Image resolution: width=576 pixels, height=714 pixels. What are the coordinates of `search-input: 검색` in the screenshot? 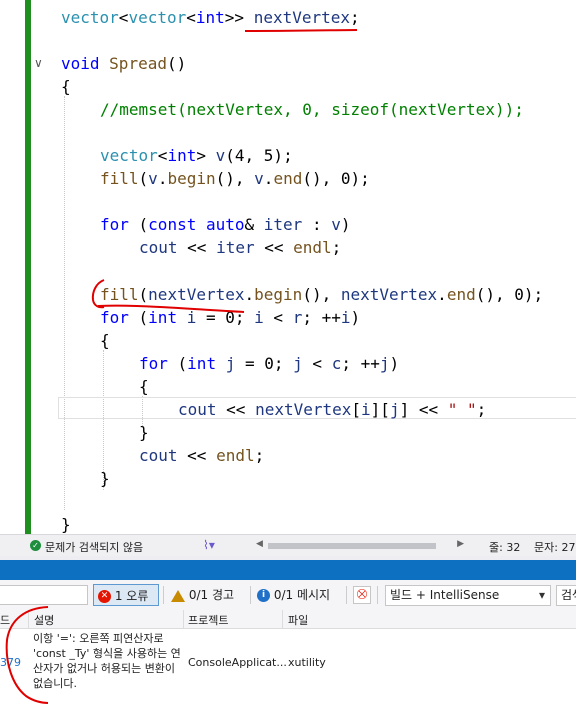 It's located at (566, 595).